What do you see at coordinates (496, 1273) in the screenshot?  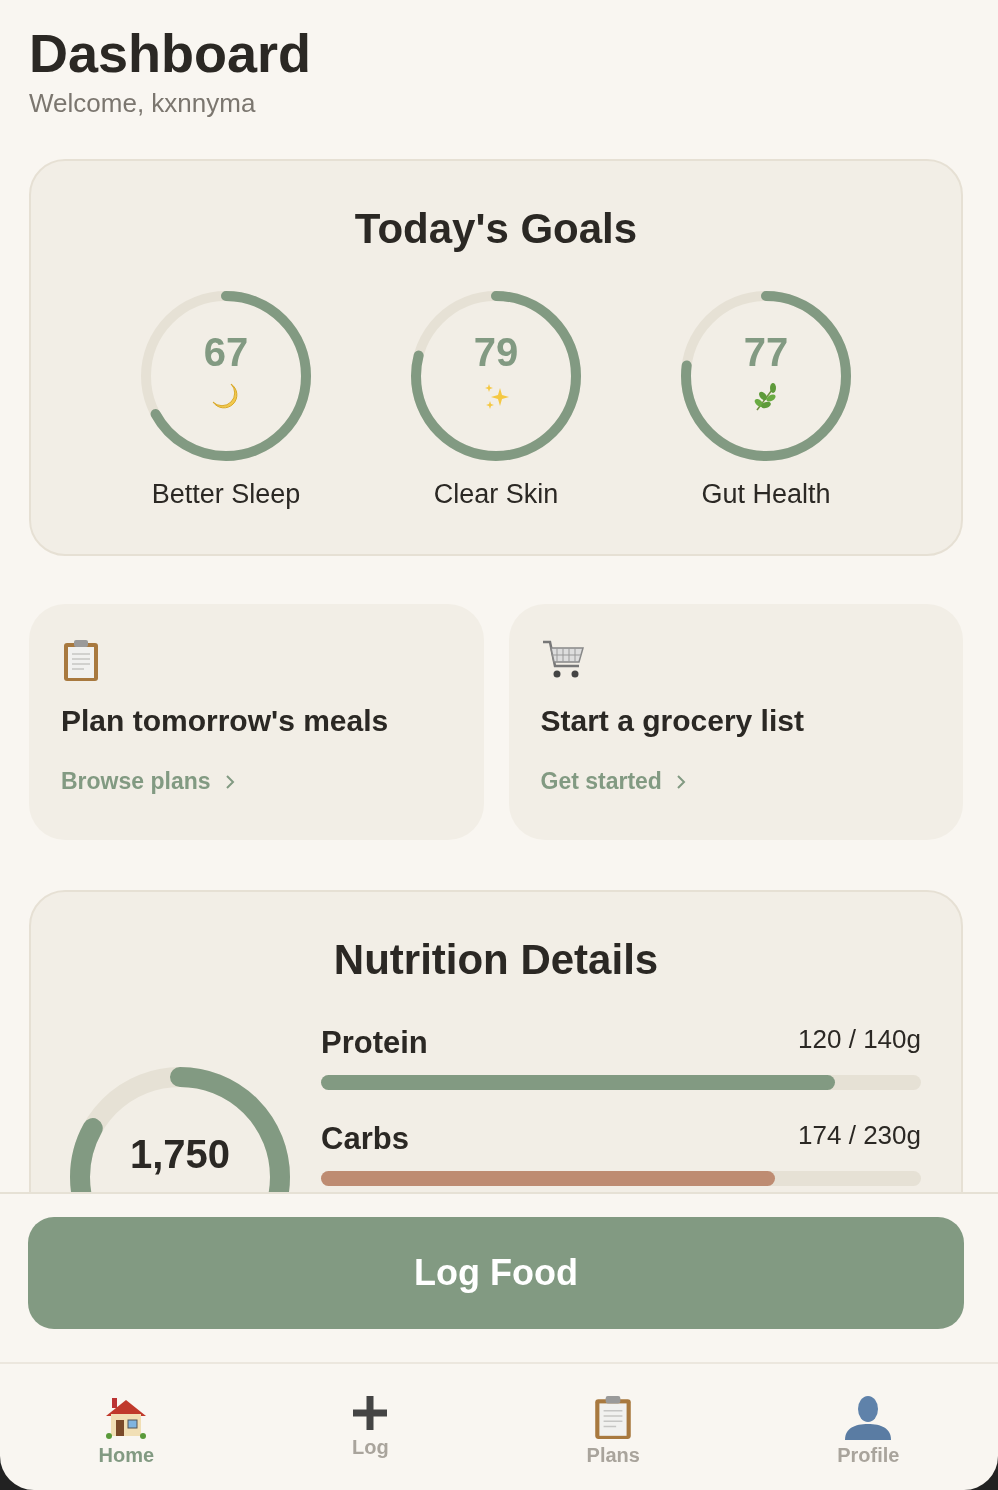 I see `log-food-button: Log Food` at bounding box center [496, 1273].